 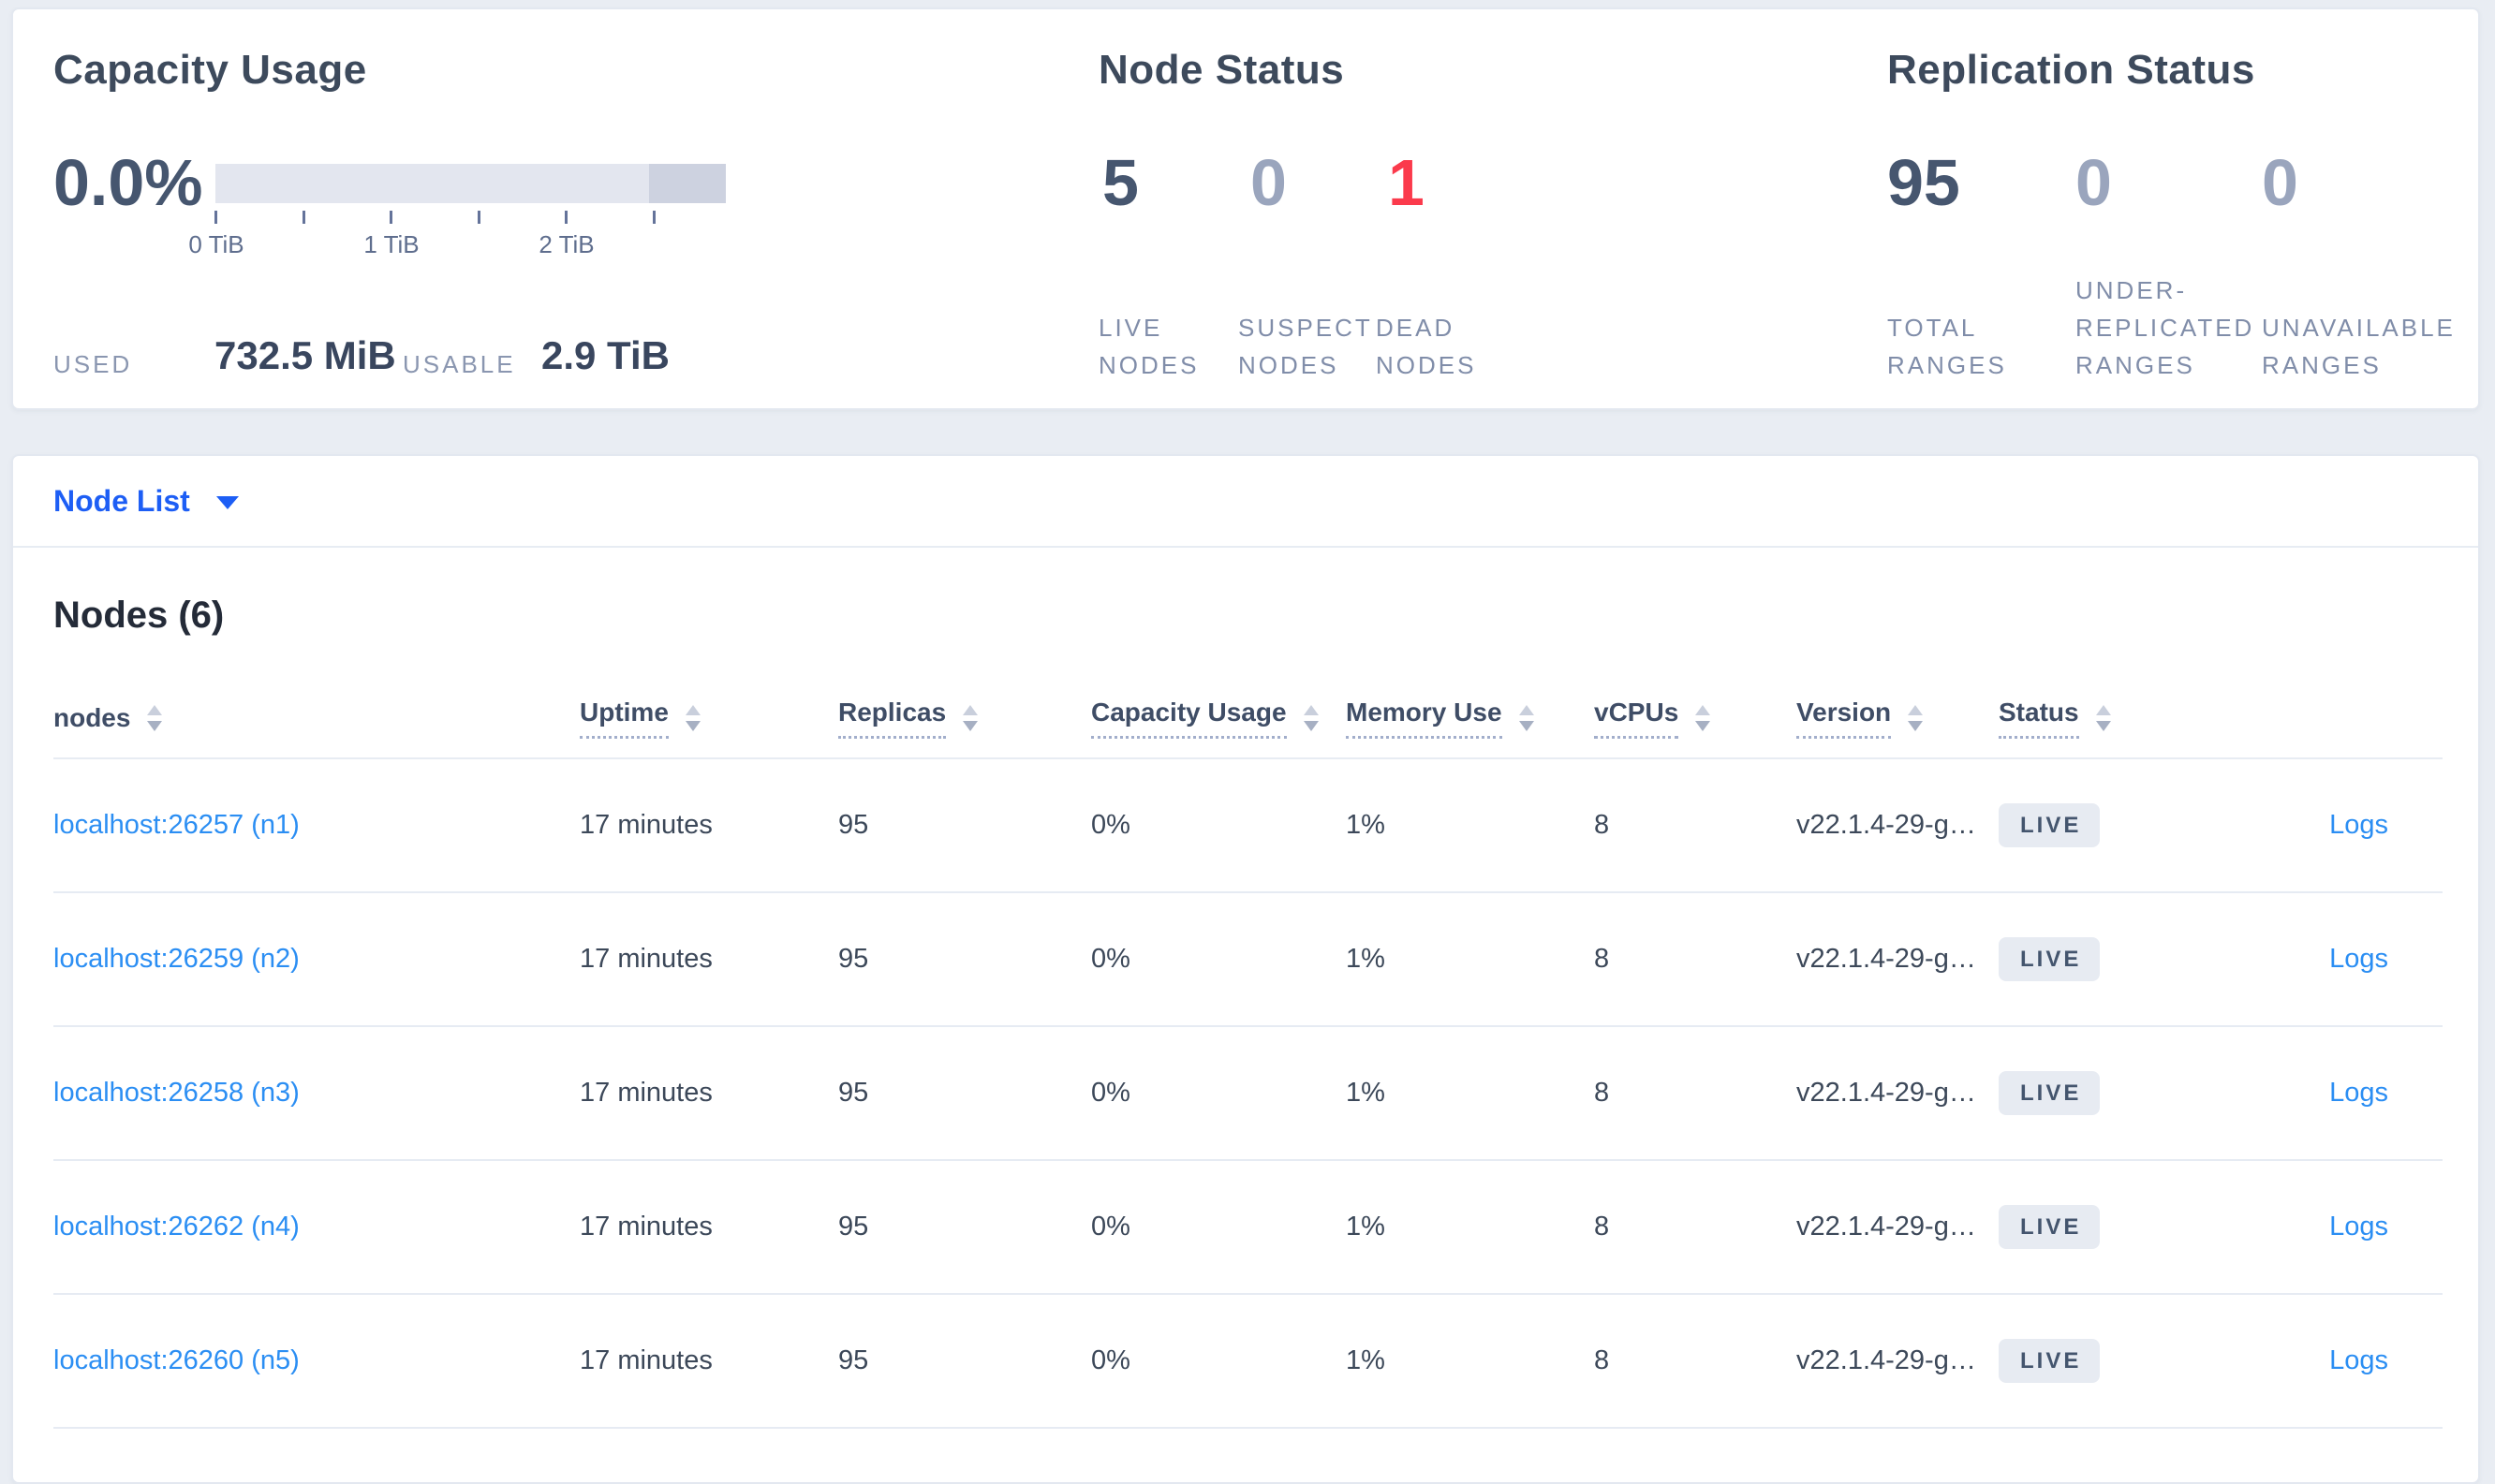 I want to click on node-status-title: Node Status, so click(x=1222, y=70).